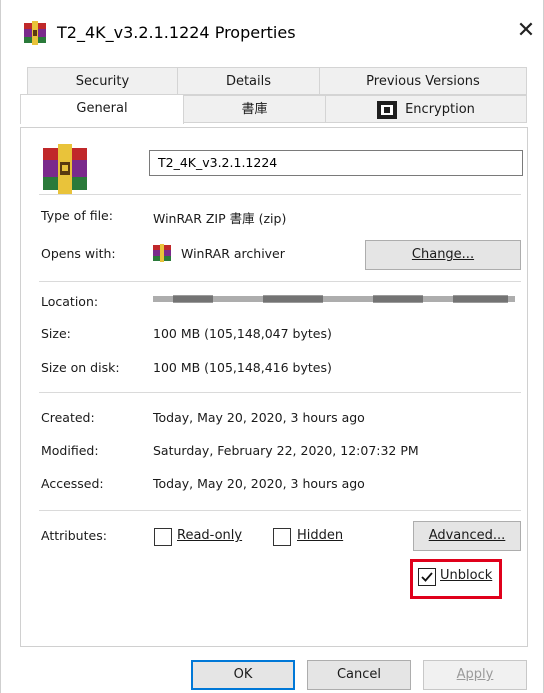 The image size is (544, 693). I want to click on cancel-button: Cancel, so click(359, 675).